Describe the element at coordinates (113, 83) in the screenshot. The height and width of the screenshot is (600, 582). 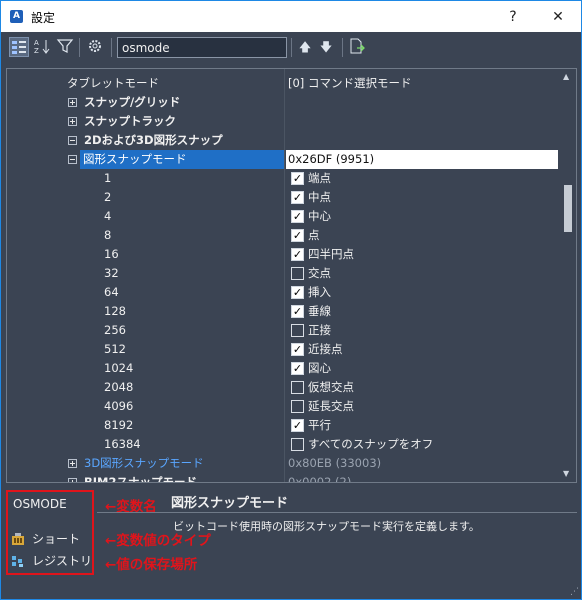
I see `row-name: タブレットモード` at that location.